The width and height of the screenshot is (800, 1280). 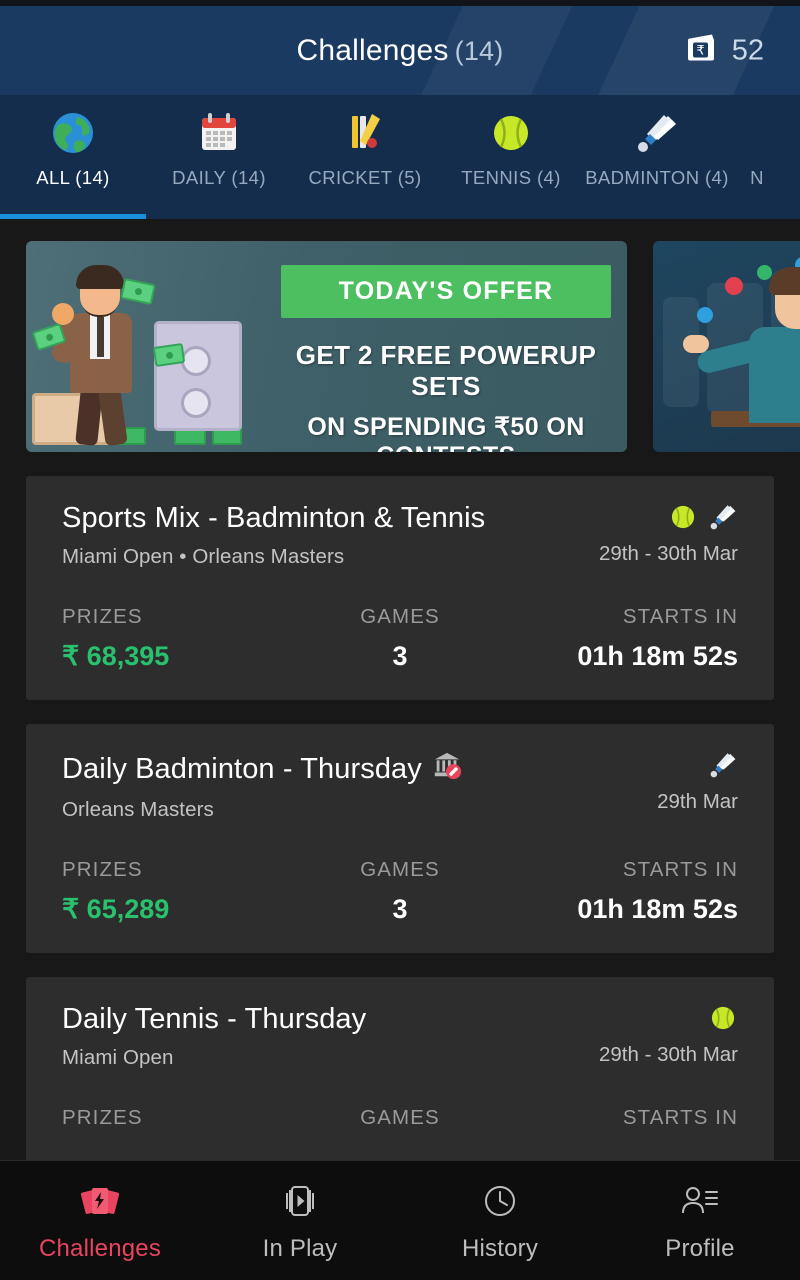 I want to click on tab-cricket: CRICKET (5), so click(x=365, y=157).